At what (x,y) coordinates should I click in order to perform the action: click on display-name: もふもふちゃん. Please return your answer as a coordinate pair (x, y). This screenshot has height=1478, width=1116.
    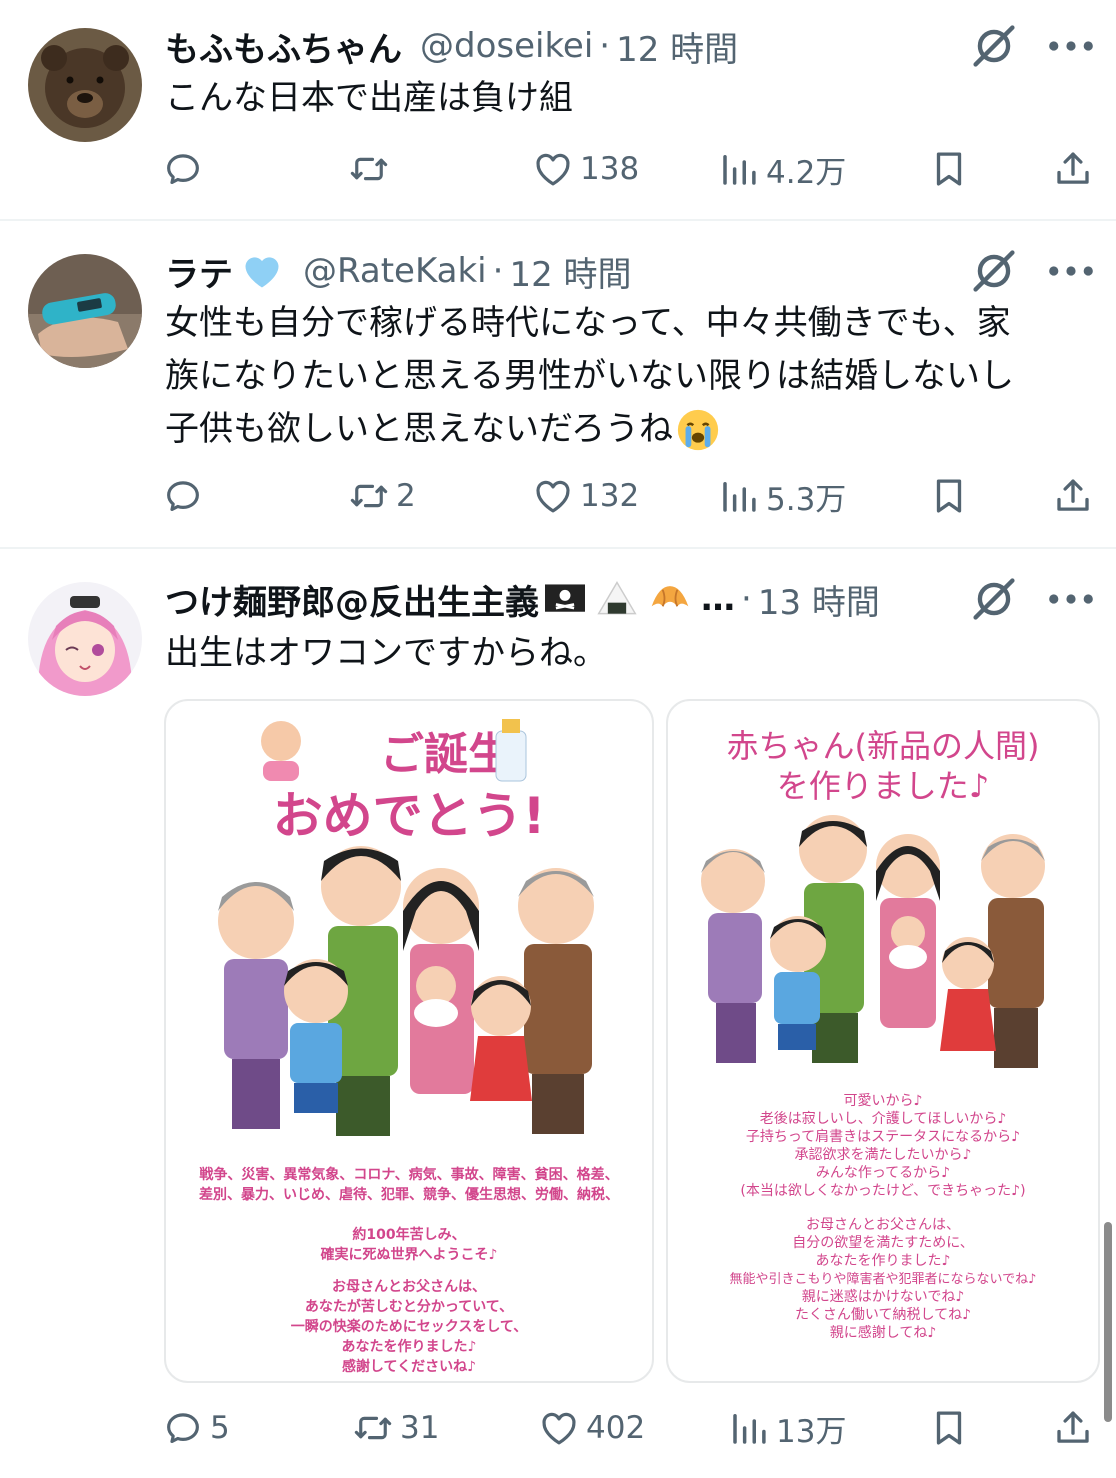
    Looking at the image, I should click on (283, 46).